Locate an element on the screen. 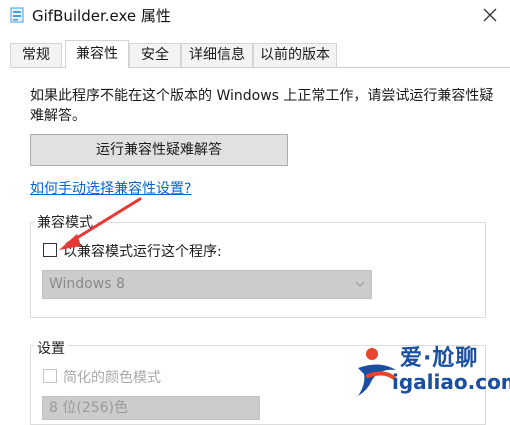 This screenshot has width=510, height=425. chevron-down-icon is located at coordinates (360, 284).